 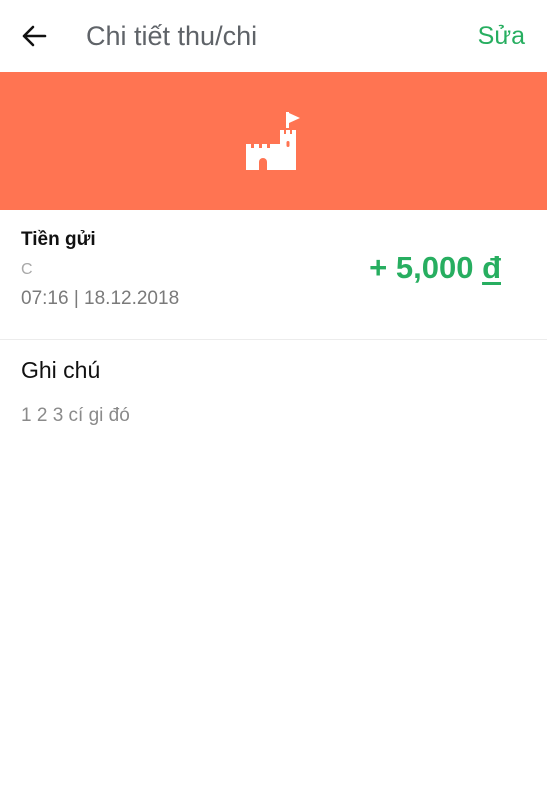 What do you see at coordinates (61, 370) in the screenshot?
I see `note-heading: Ghi chú` at bounding box center [61, 370].